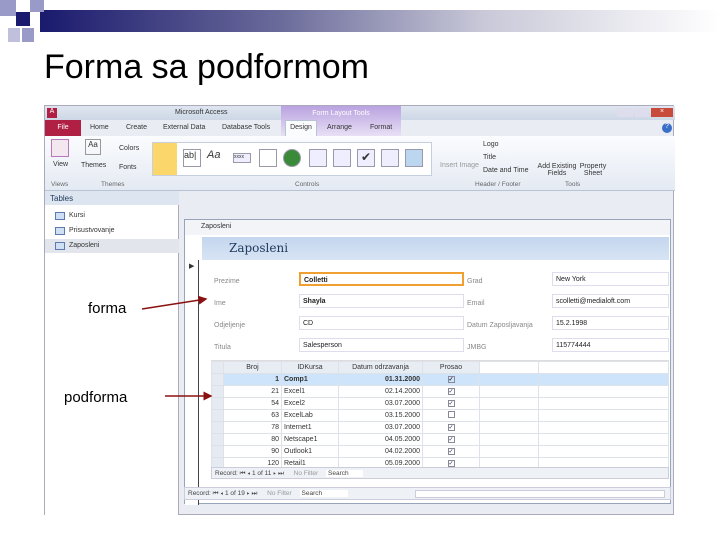  I want to click on arrow-to-form, so click(174, 302).